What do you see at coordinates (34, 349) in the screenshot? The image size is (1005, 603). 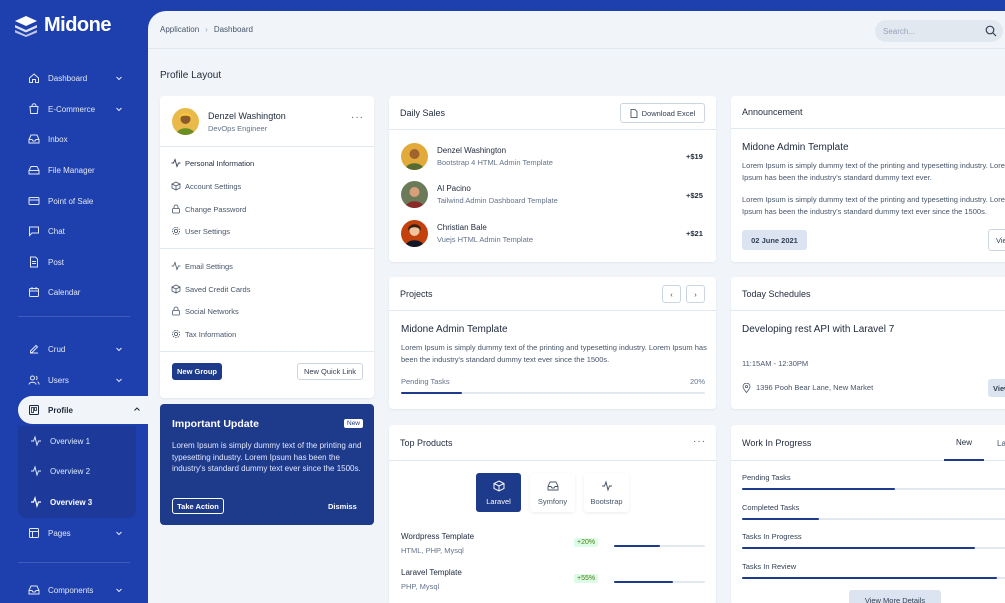 I see `edit-icon` at bounding box center [34, 349].